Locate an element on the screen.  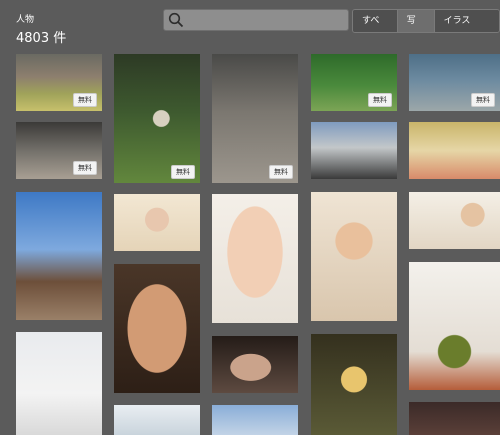
header: 人物 4803 件 すべて 写真 イラスト is located at coordinates (250, 24).